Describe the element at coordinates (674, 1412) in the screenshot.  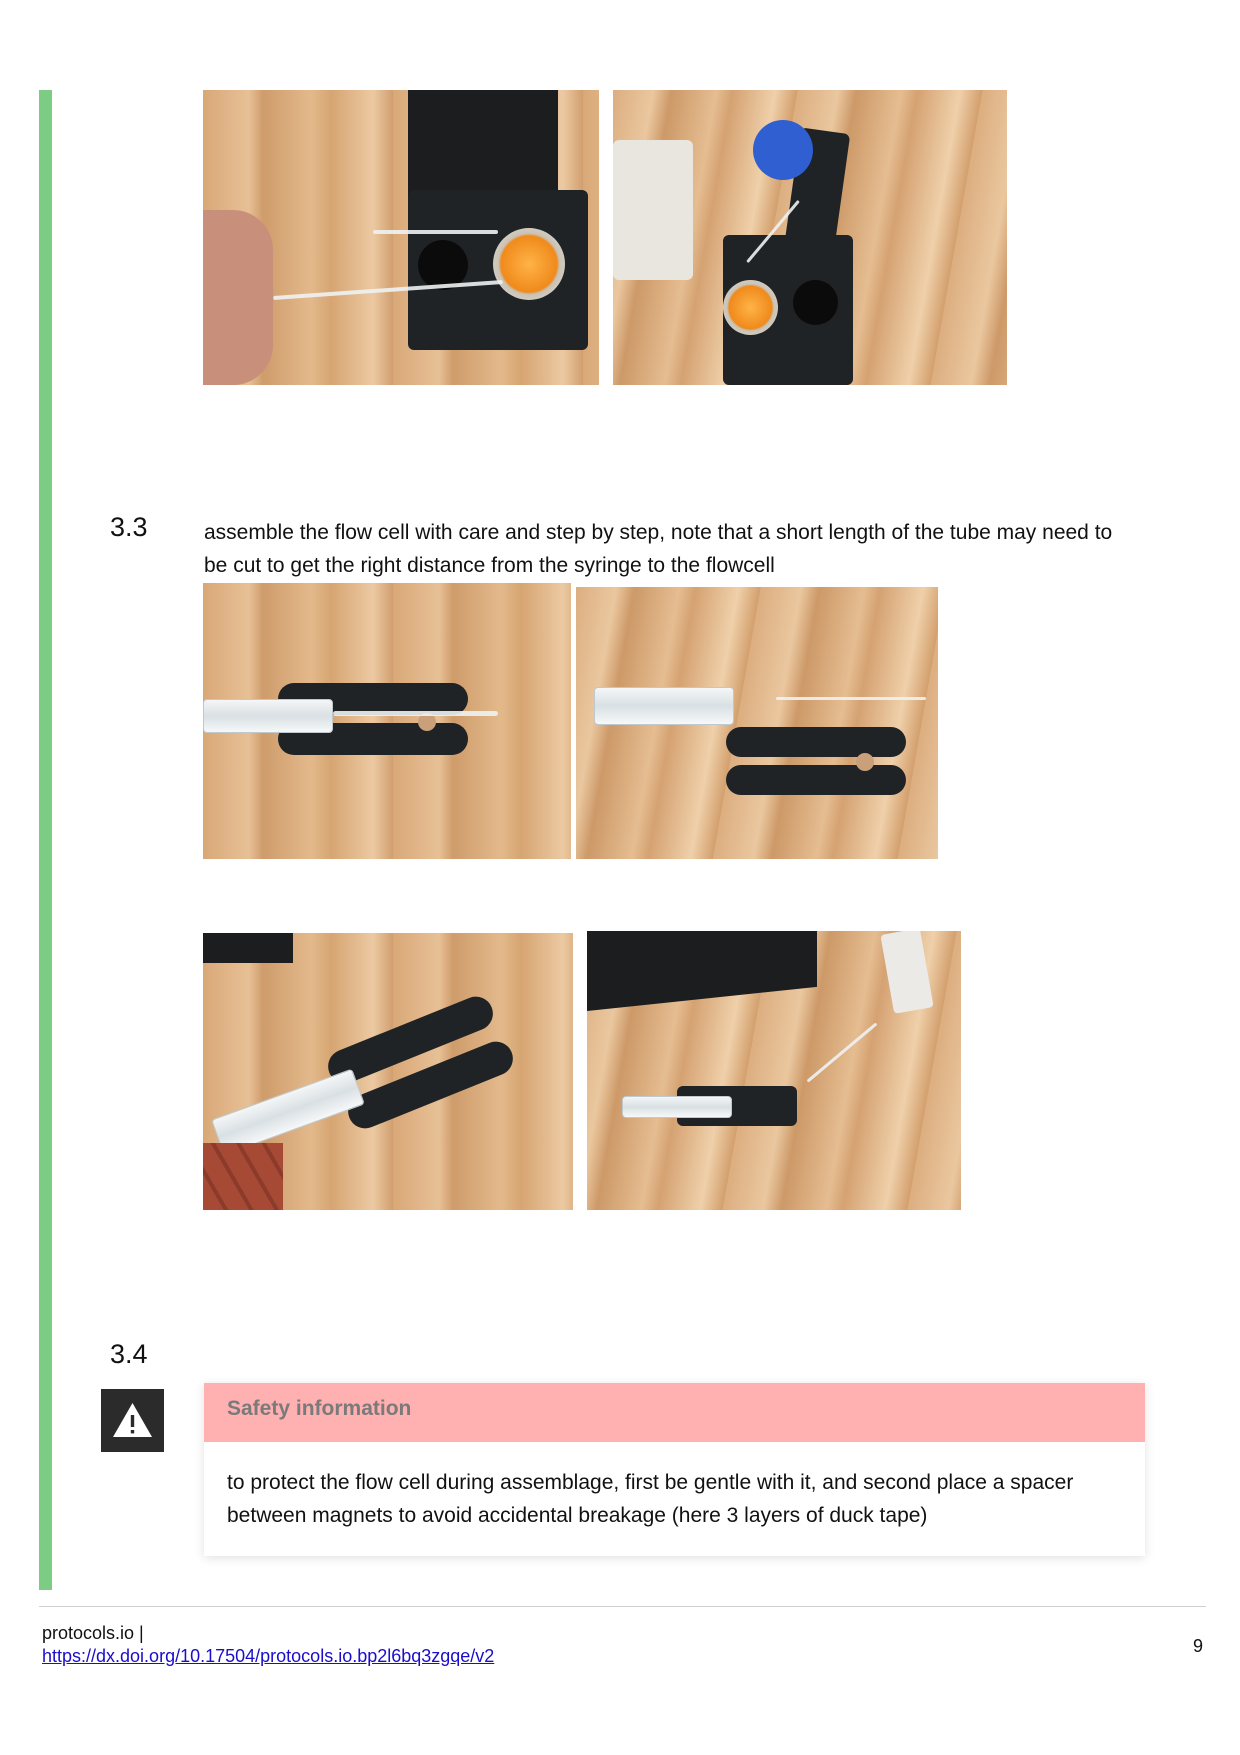
I see `safety-title: Safety information` at that location.